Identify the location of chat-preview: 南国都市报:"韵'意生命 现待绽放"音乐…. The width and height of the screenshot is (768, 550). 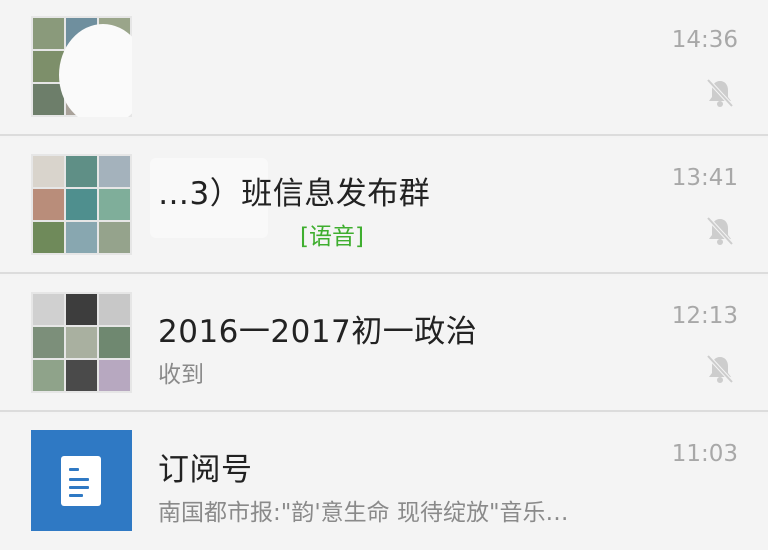
(363, 513).